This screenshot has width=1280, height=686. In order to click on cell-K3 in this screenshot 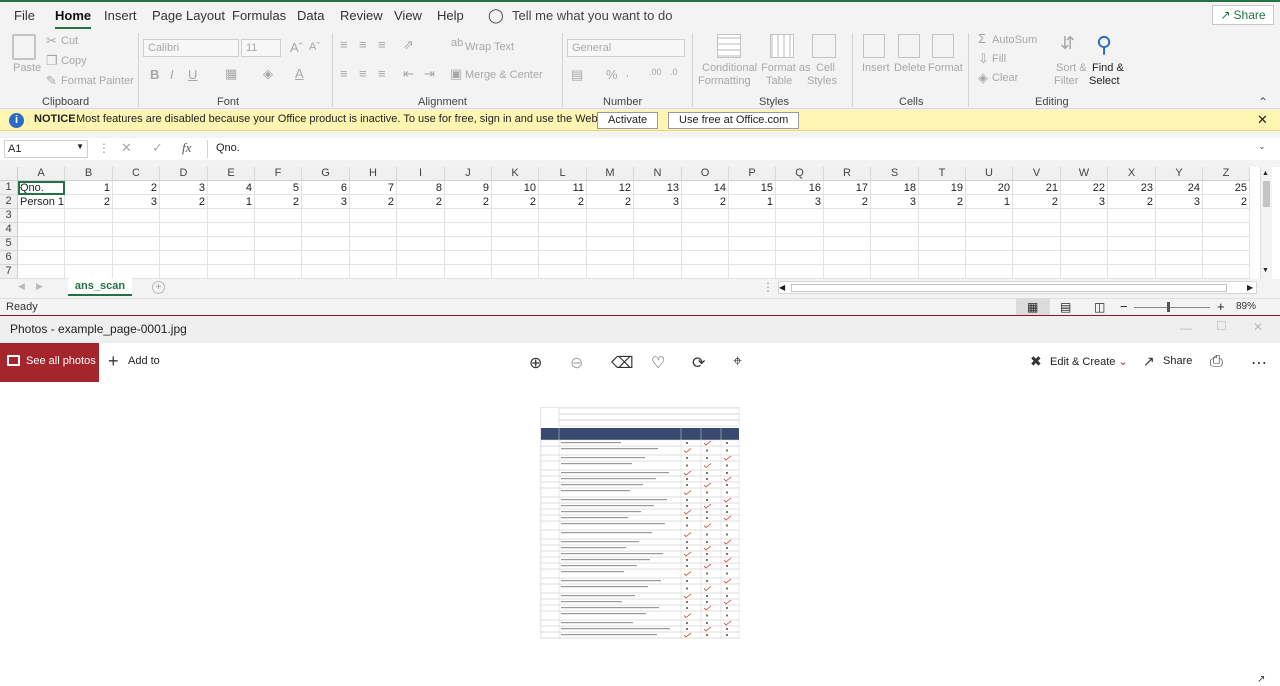, I will do `click(515, 216)`.